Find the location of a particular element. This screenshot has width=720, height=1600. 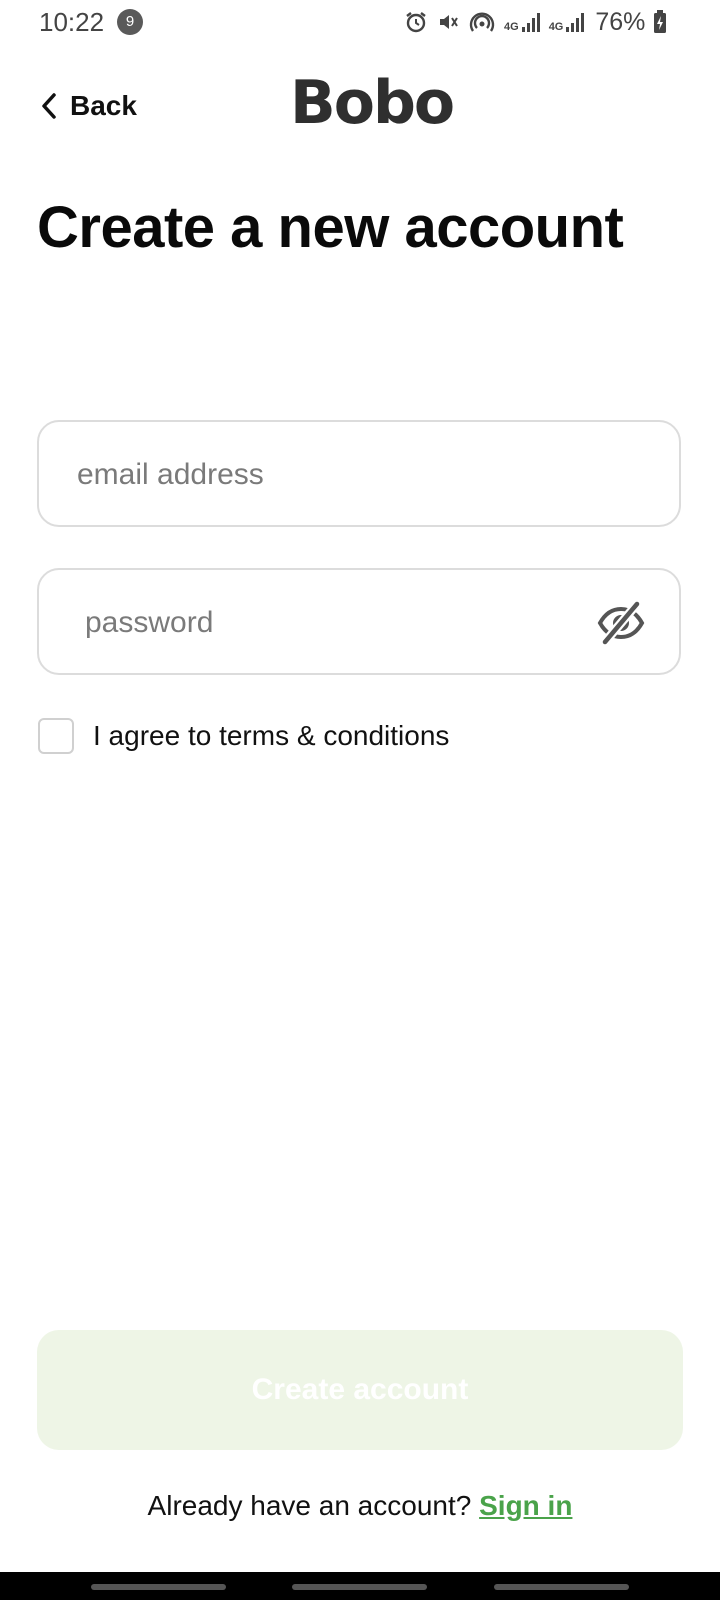

mute-icon is located at coordinates (449, 22).